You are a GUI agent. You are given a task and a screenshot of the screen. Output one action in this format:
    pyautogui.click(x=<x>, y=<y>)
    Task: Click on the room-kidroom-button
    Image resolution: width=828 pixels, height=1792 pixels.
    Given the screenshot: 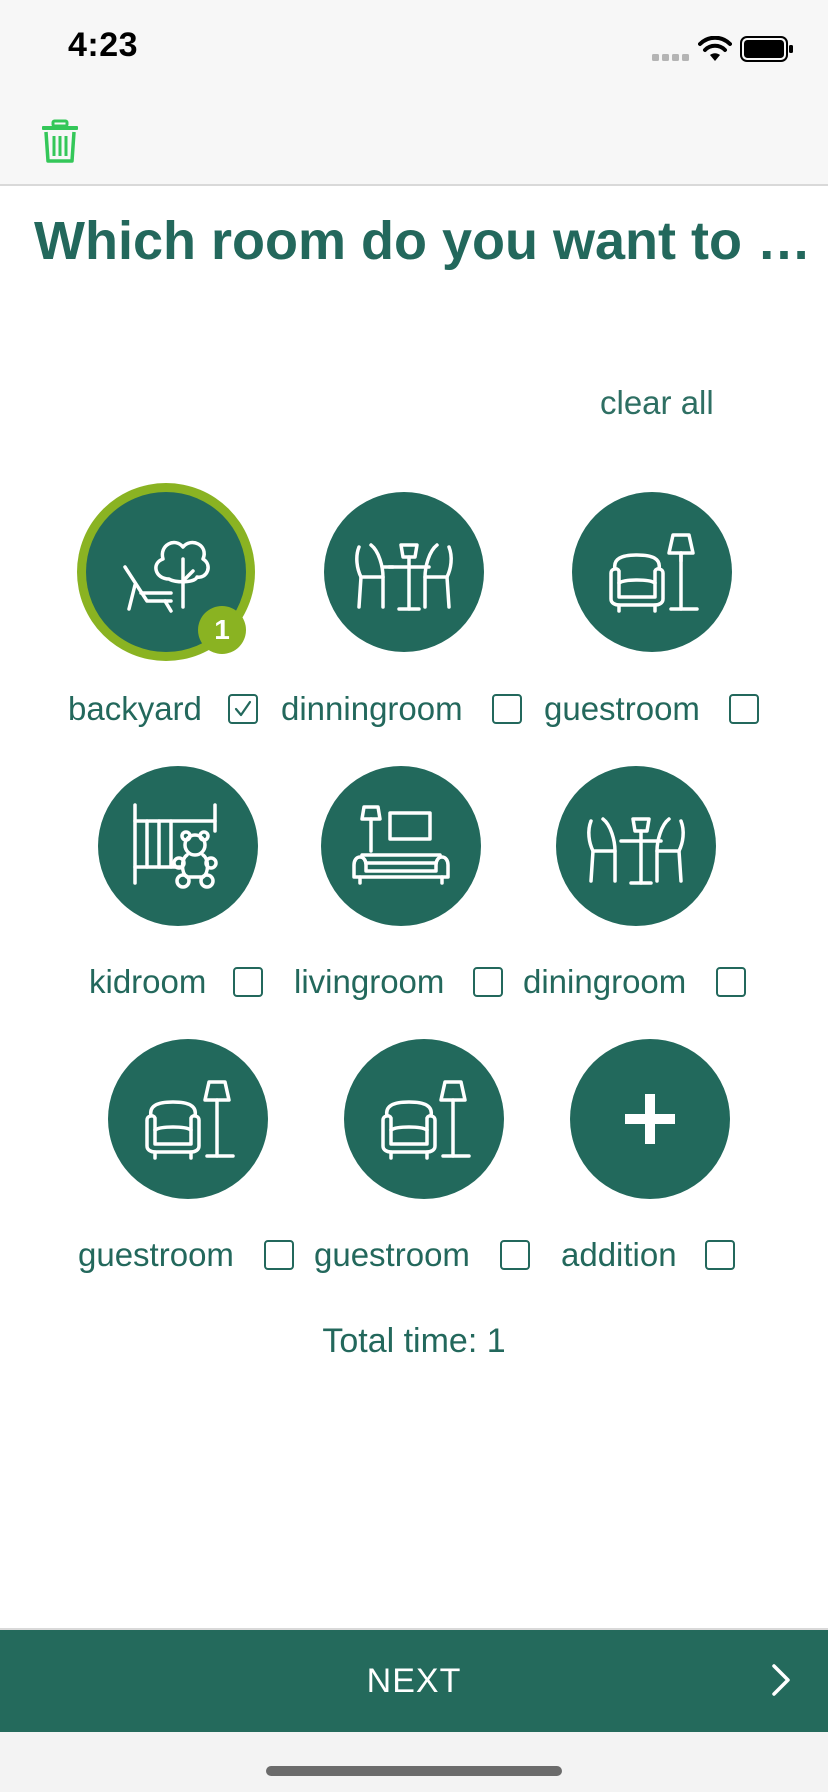 What is the action you would take?
    pyautogui.click(x=178, y=846)
    